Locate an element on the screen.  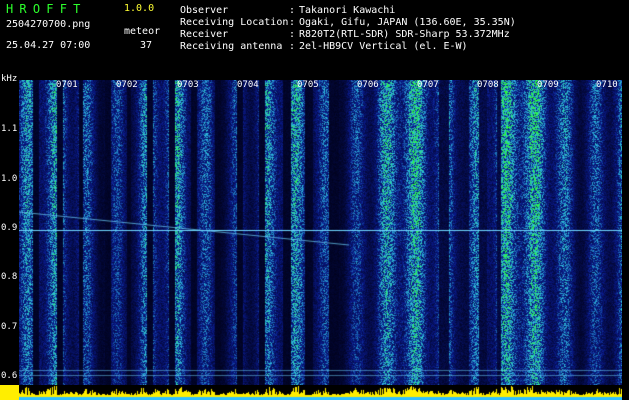
x-tick-label: 0702 is located at coordinates (127, 85).